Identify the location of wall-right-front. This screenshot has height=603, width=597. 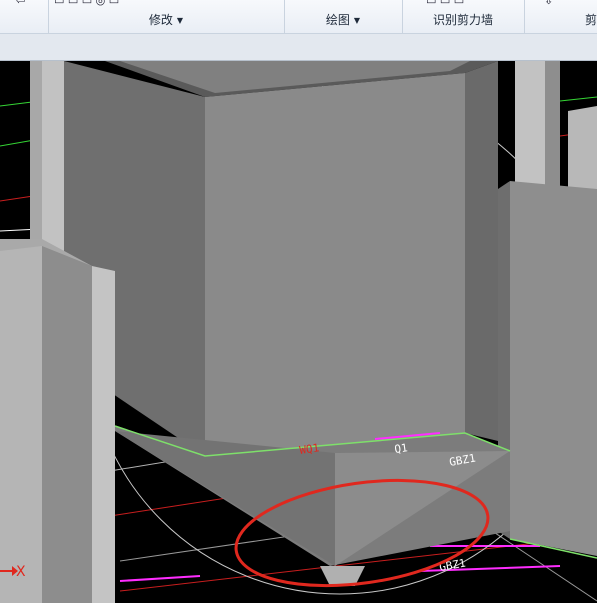
(553, 368).